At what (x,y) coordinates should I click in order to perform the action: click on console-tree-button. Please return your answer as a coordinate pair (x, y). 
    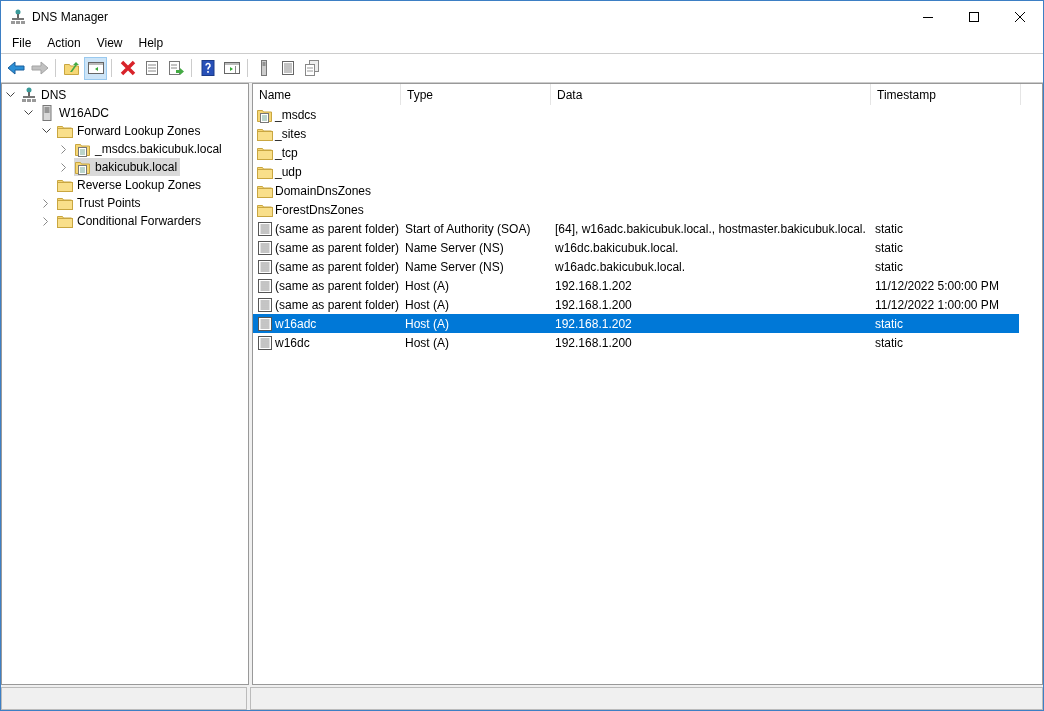
    Looking at the image, I should click on (95, 68).